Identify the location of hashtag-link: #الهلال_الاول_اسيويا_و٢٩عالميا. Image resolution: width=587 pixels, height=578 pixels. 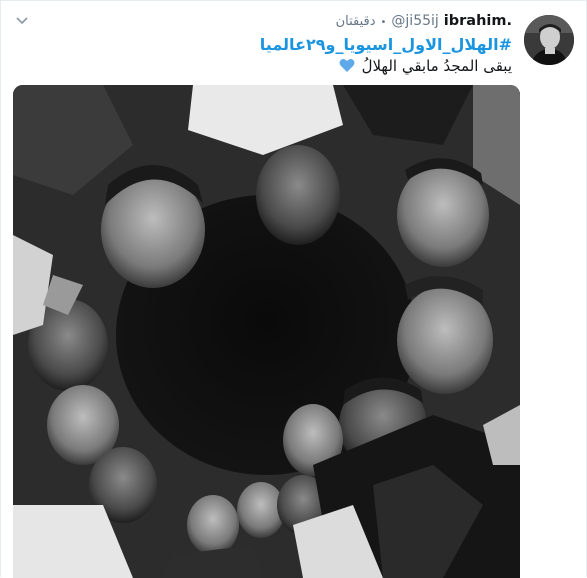
(386, 44).